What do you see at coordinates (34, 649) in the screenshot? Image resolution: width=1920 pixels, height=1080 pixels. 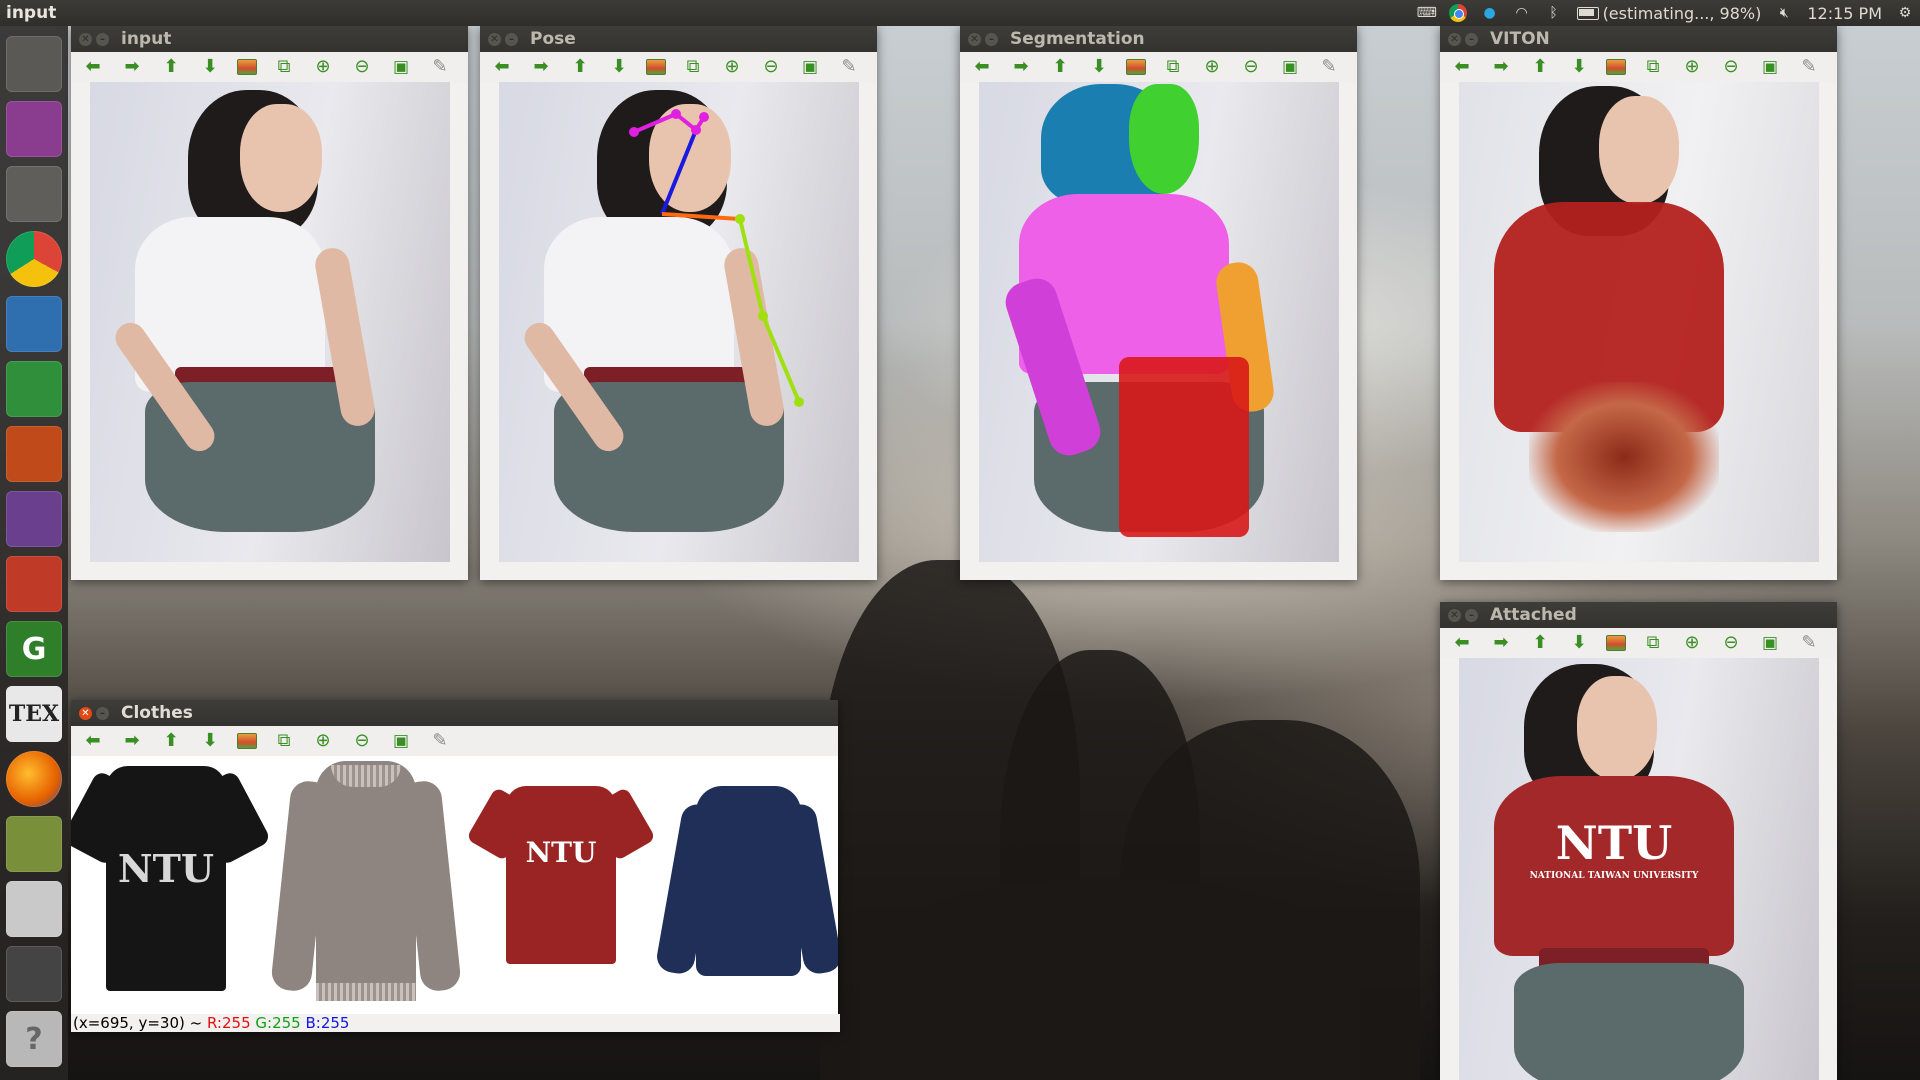 I see `gedit-icon: G` at bounding box center [34, 649].